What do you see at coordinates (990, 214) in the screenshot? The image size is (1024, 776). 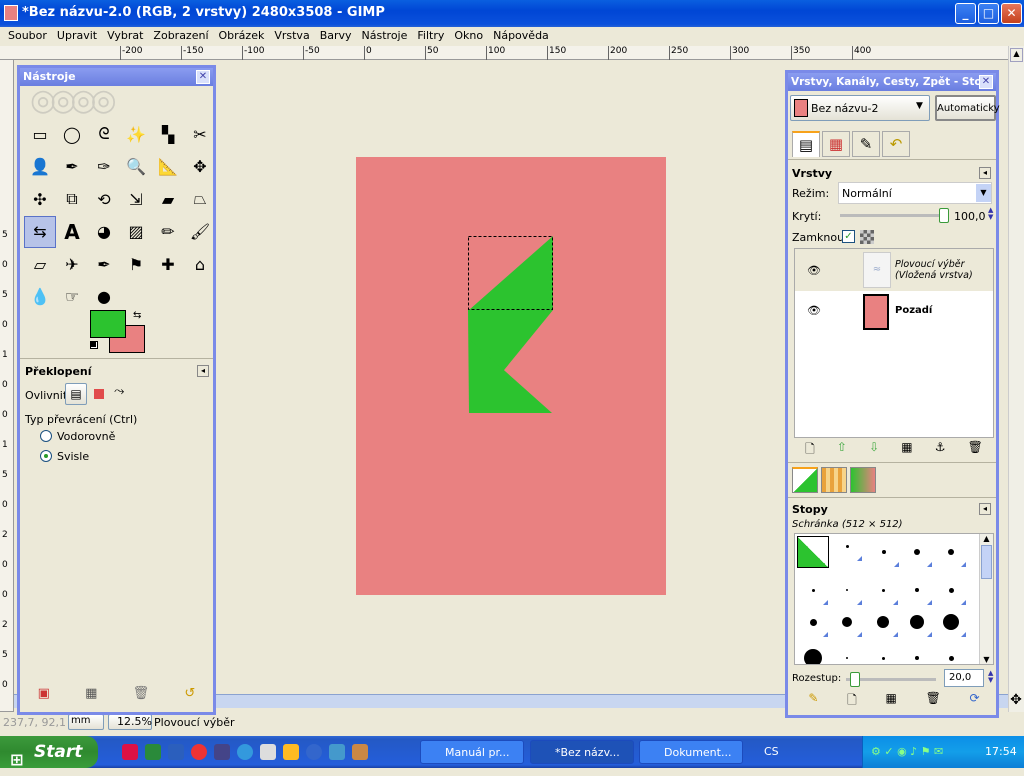 I see `opacity-spinner-icon: ▲ ▼` at bounding box center [990, 214].